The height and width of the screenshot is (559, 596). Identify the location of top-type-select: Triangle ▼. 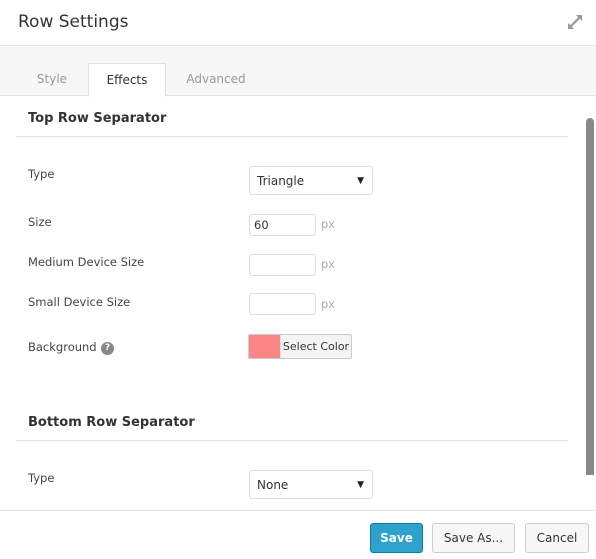
(311, 180).